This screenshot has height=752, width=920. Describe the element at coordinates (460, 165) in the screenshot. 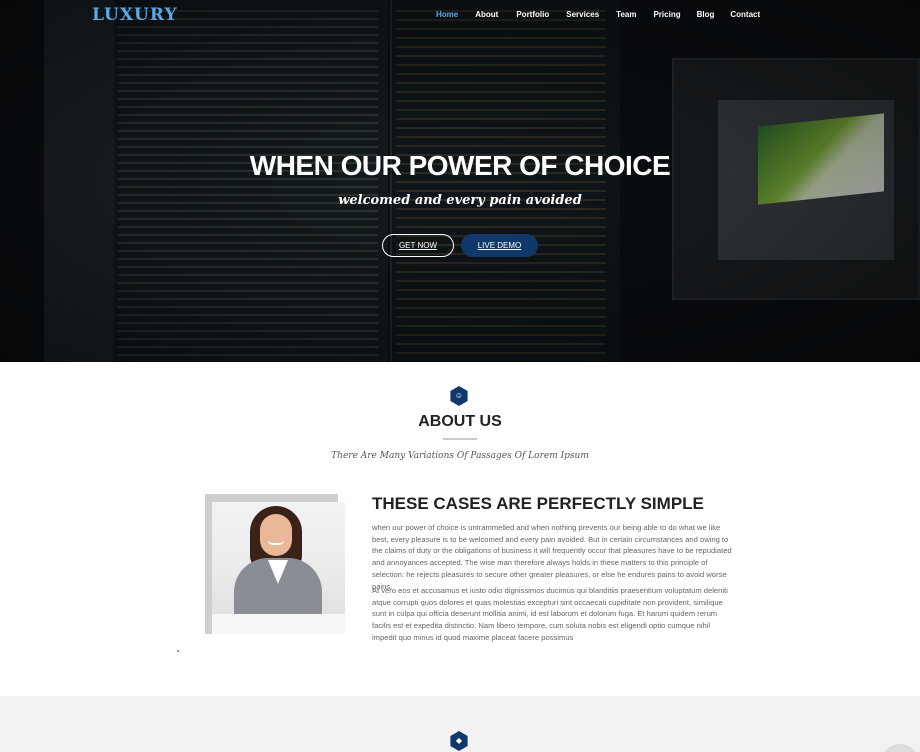

I see `hero-title: WHEN OUR POWER OF CHOICE` at that location.